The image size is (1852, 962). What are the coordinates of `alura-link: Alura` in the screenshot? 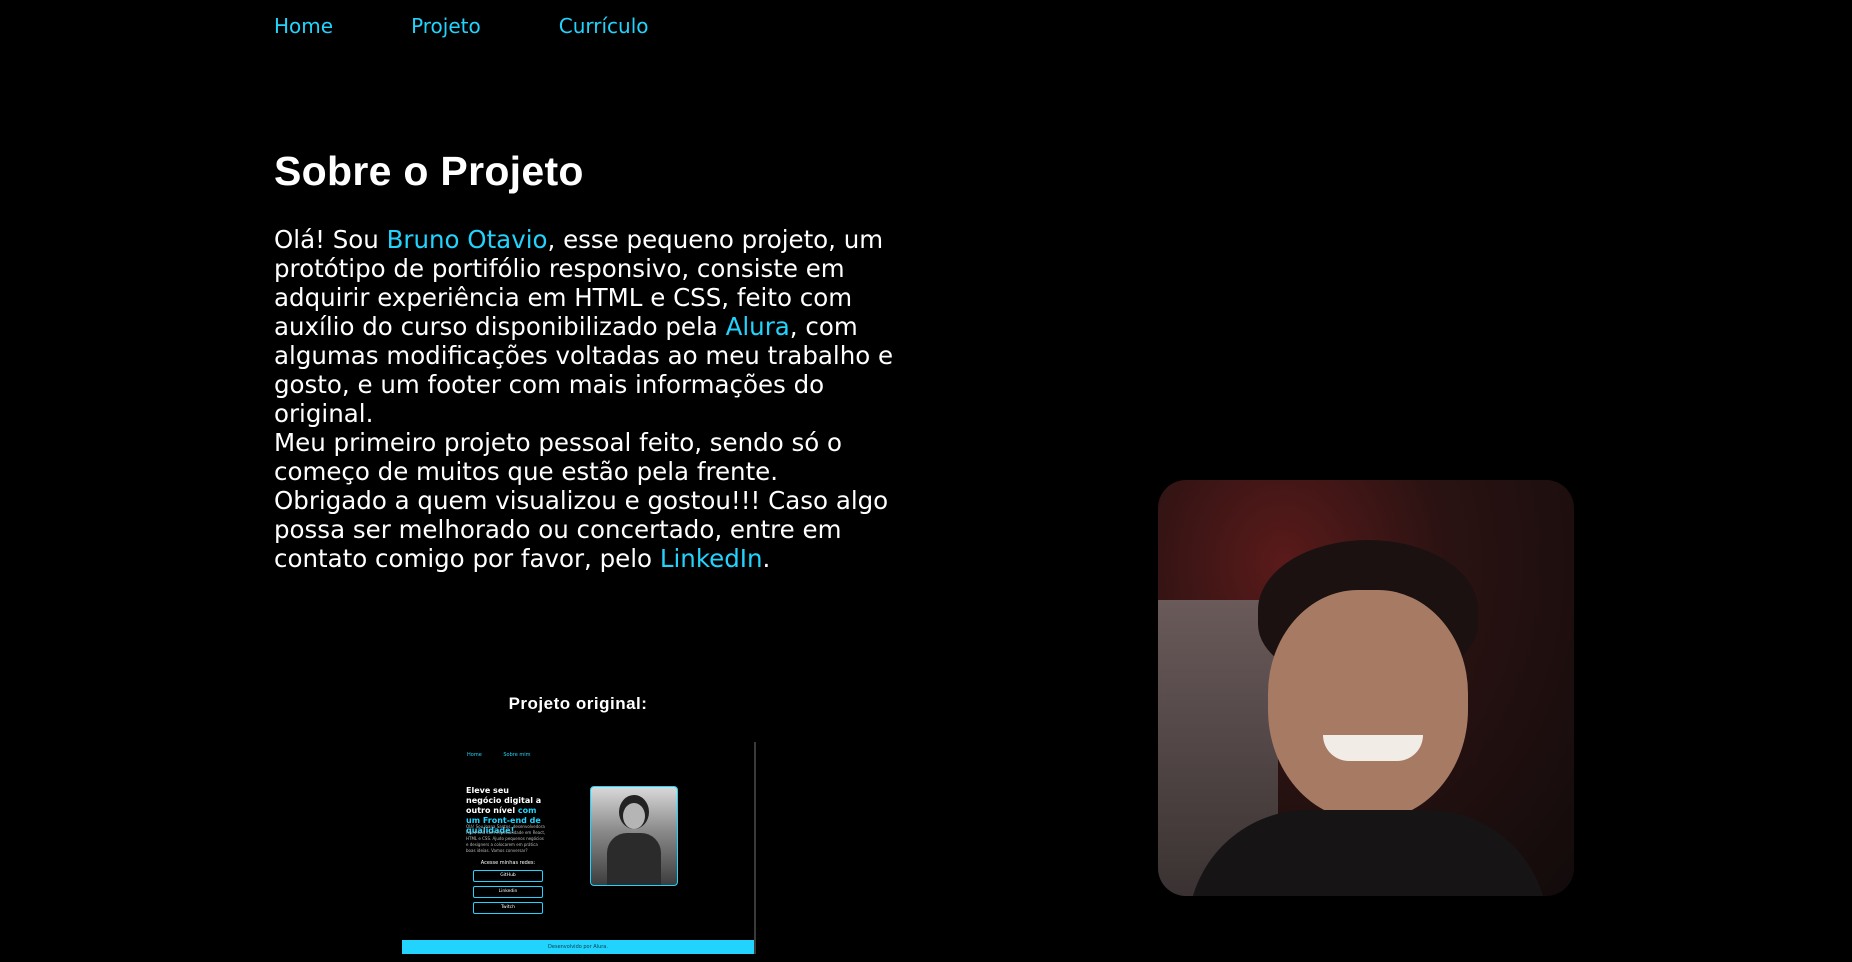 It's located at (758, 326).